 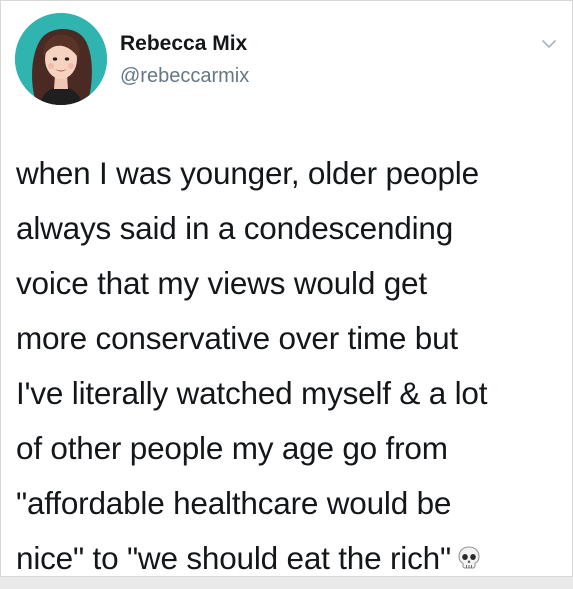 What do you see at coordinates (237, 338) in the screenshot?
I see `tweet-text-line: more conservative over time but` at bounding box center [237, 338].